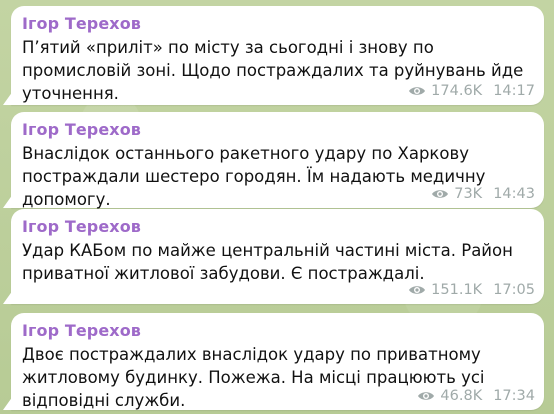 Image resolution: width=554 pixels, height=414 pixels. What do you see at coordinates (457, 91) in the screenshot?
I see `message-views: 174.6K` at bounding box center [457, 91].